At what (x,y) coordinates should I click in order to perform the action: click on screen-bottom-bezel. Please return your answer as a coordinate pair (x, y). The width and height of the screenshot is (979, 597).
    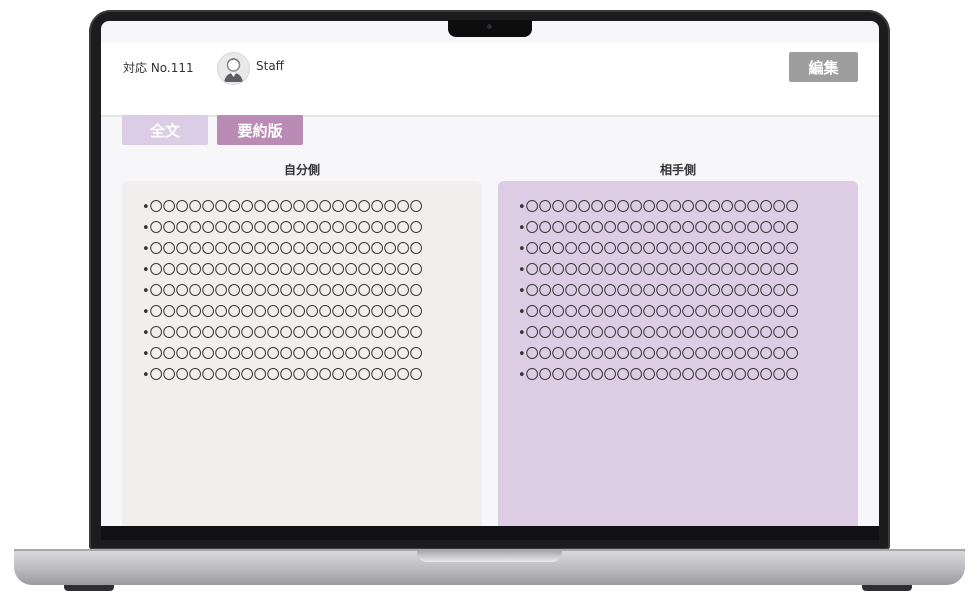
    Looking at the image, I should click on (490, 533).